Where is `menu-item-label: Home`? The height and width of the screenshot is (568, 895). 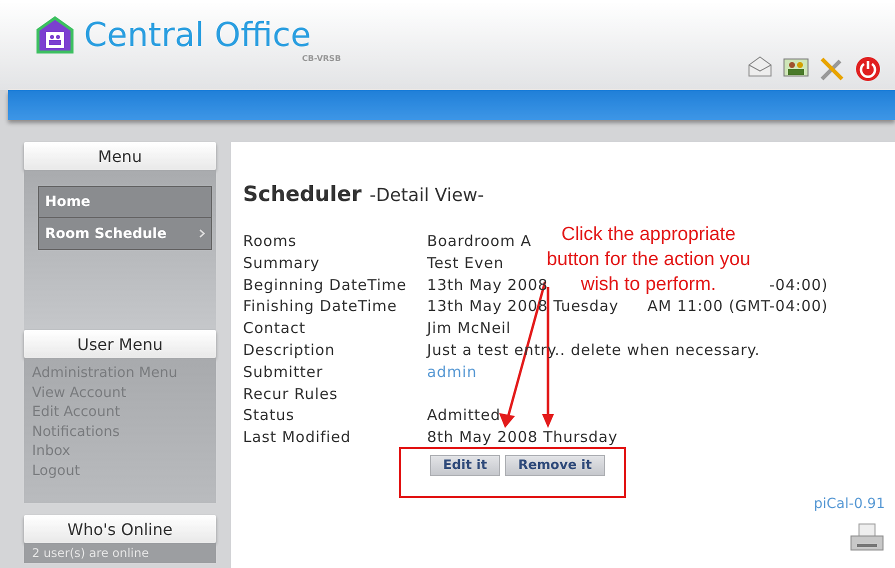 menu-item-label: Home is located at coordinates (67, 202).